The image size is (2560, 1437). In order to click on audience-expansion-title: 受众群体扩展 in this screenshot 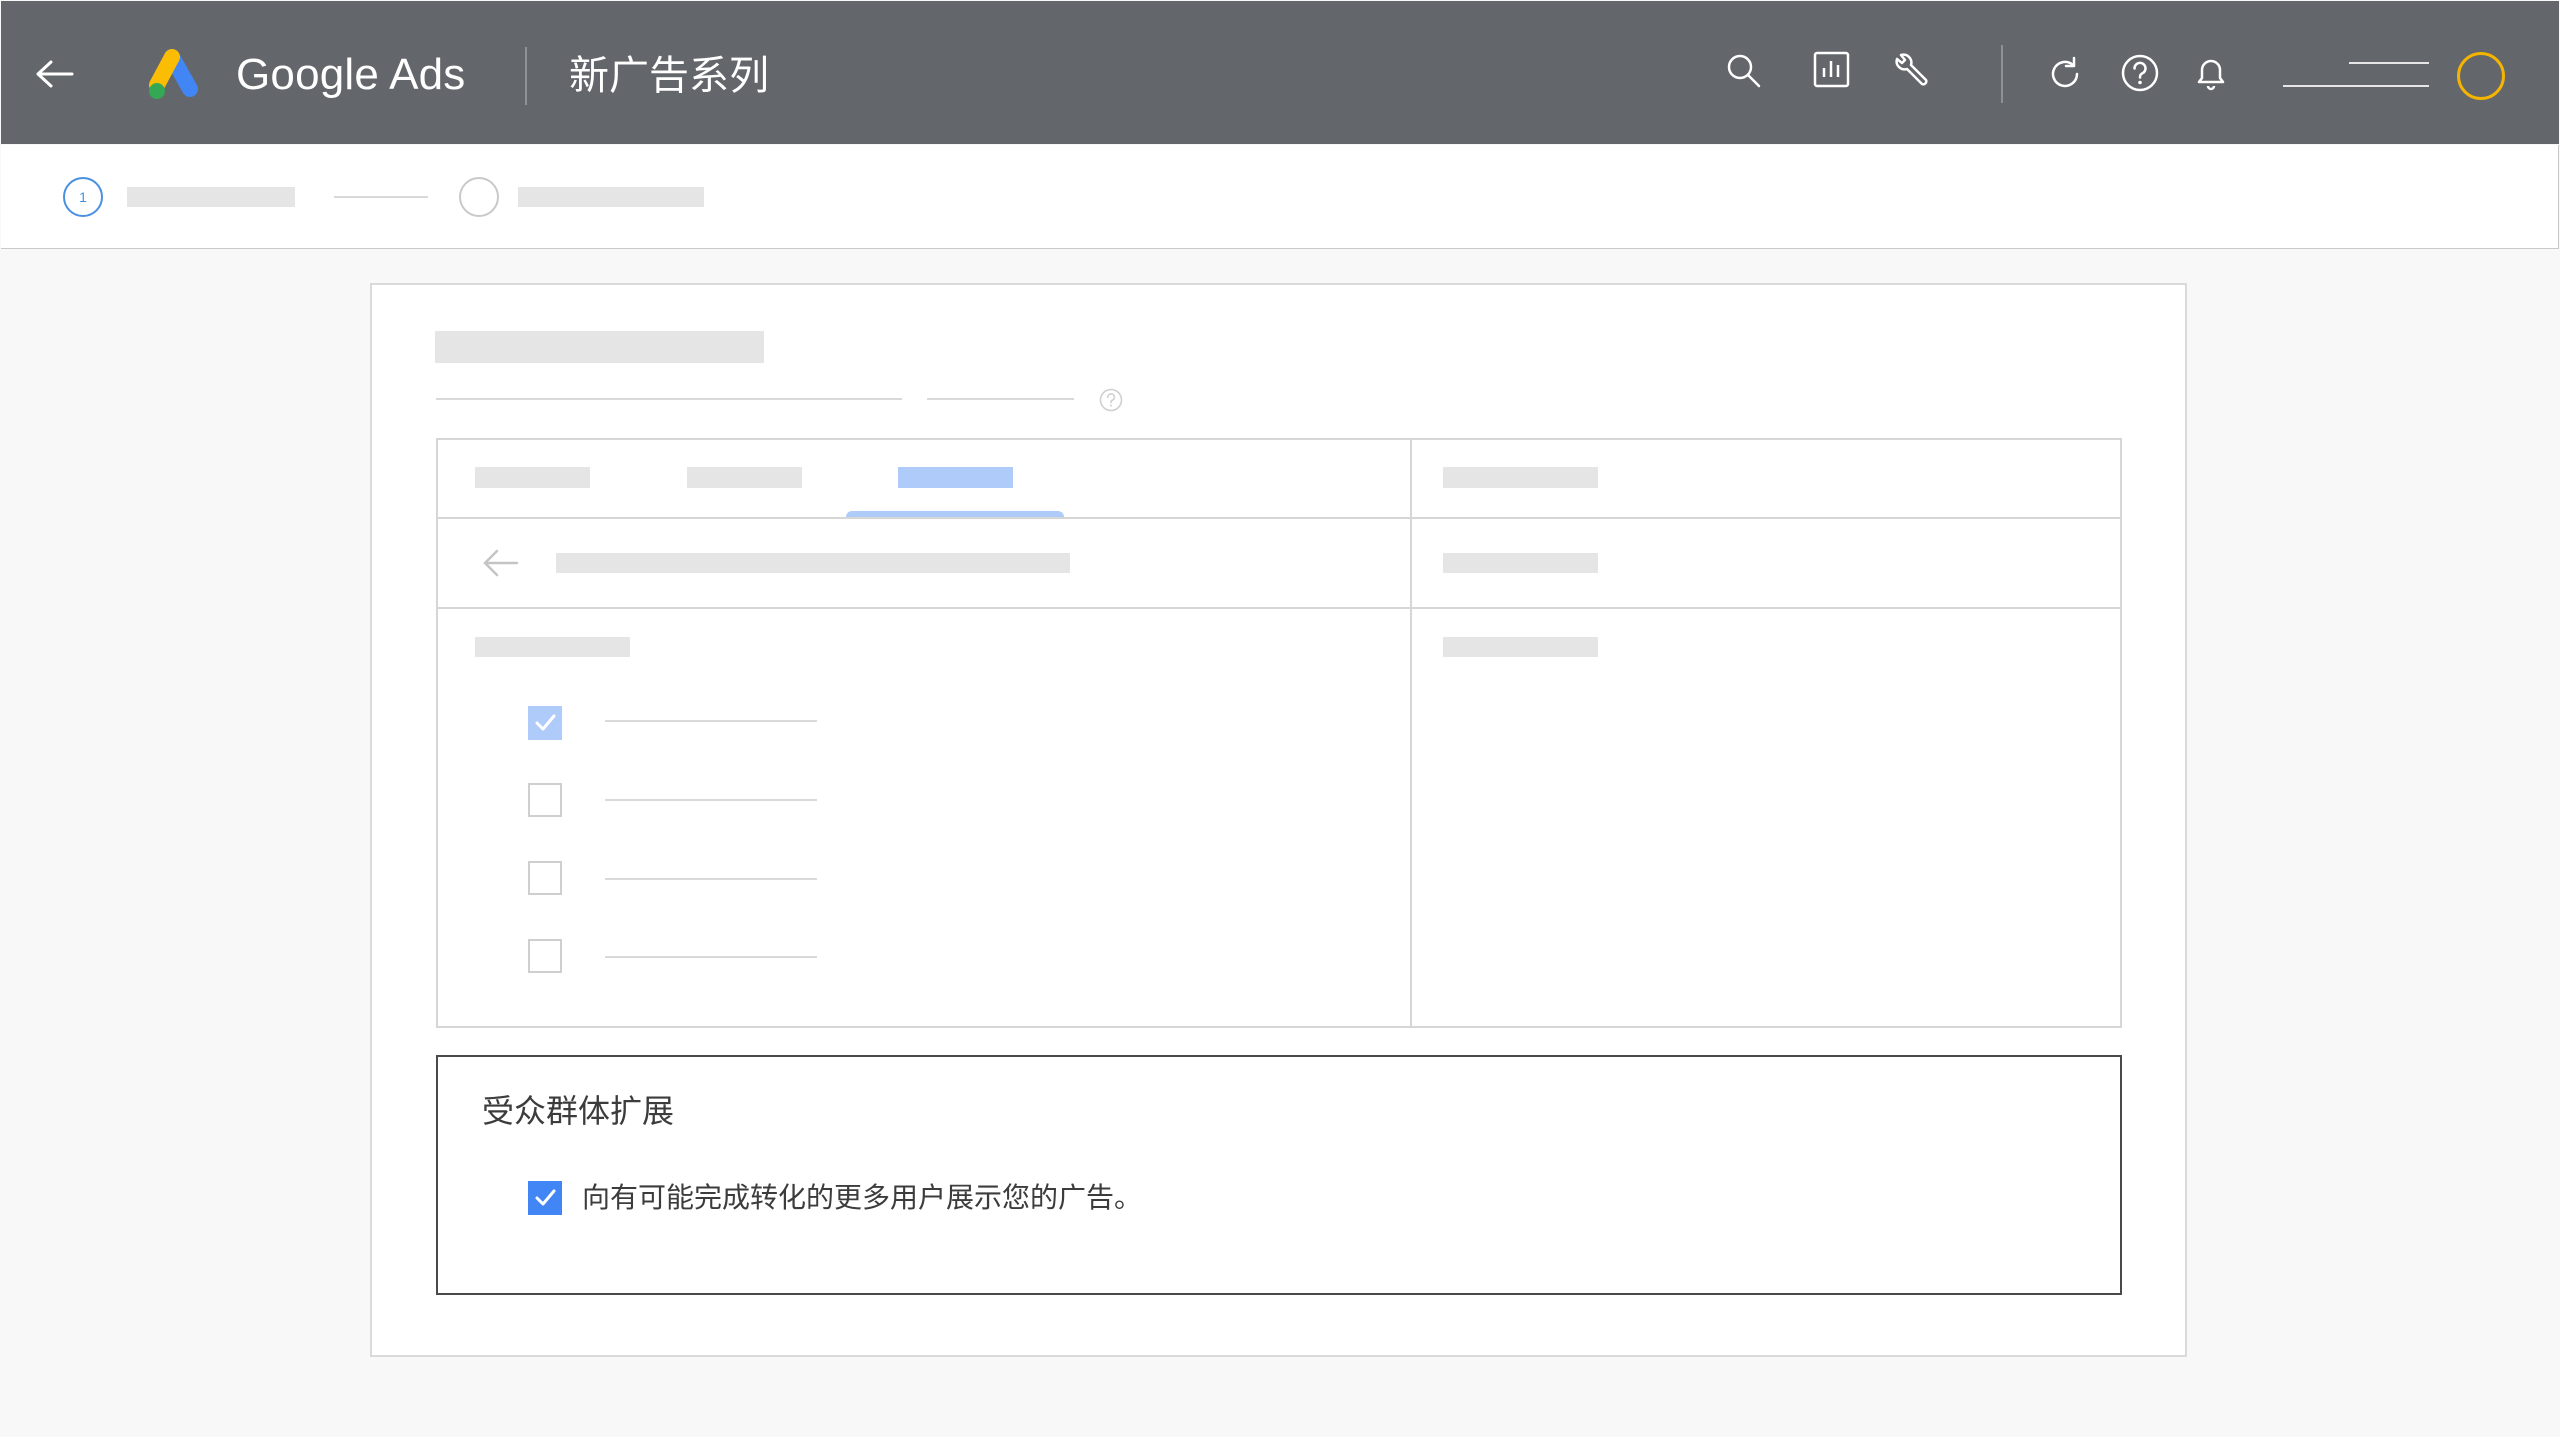, I will do `click(578, 1111)`.